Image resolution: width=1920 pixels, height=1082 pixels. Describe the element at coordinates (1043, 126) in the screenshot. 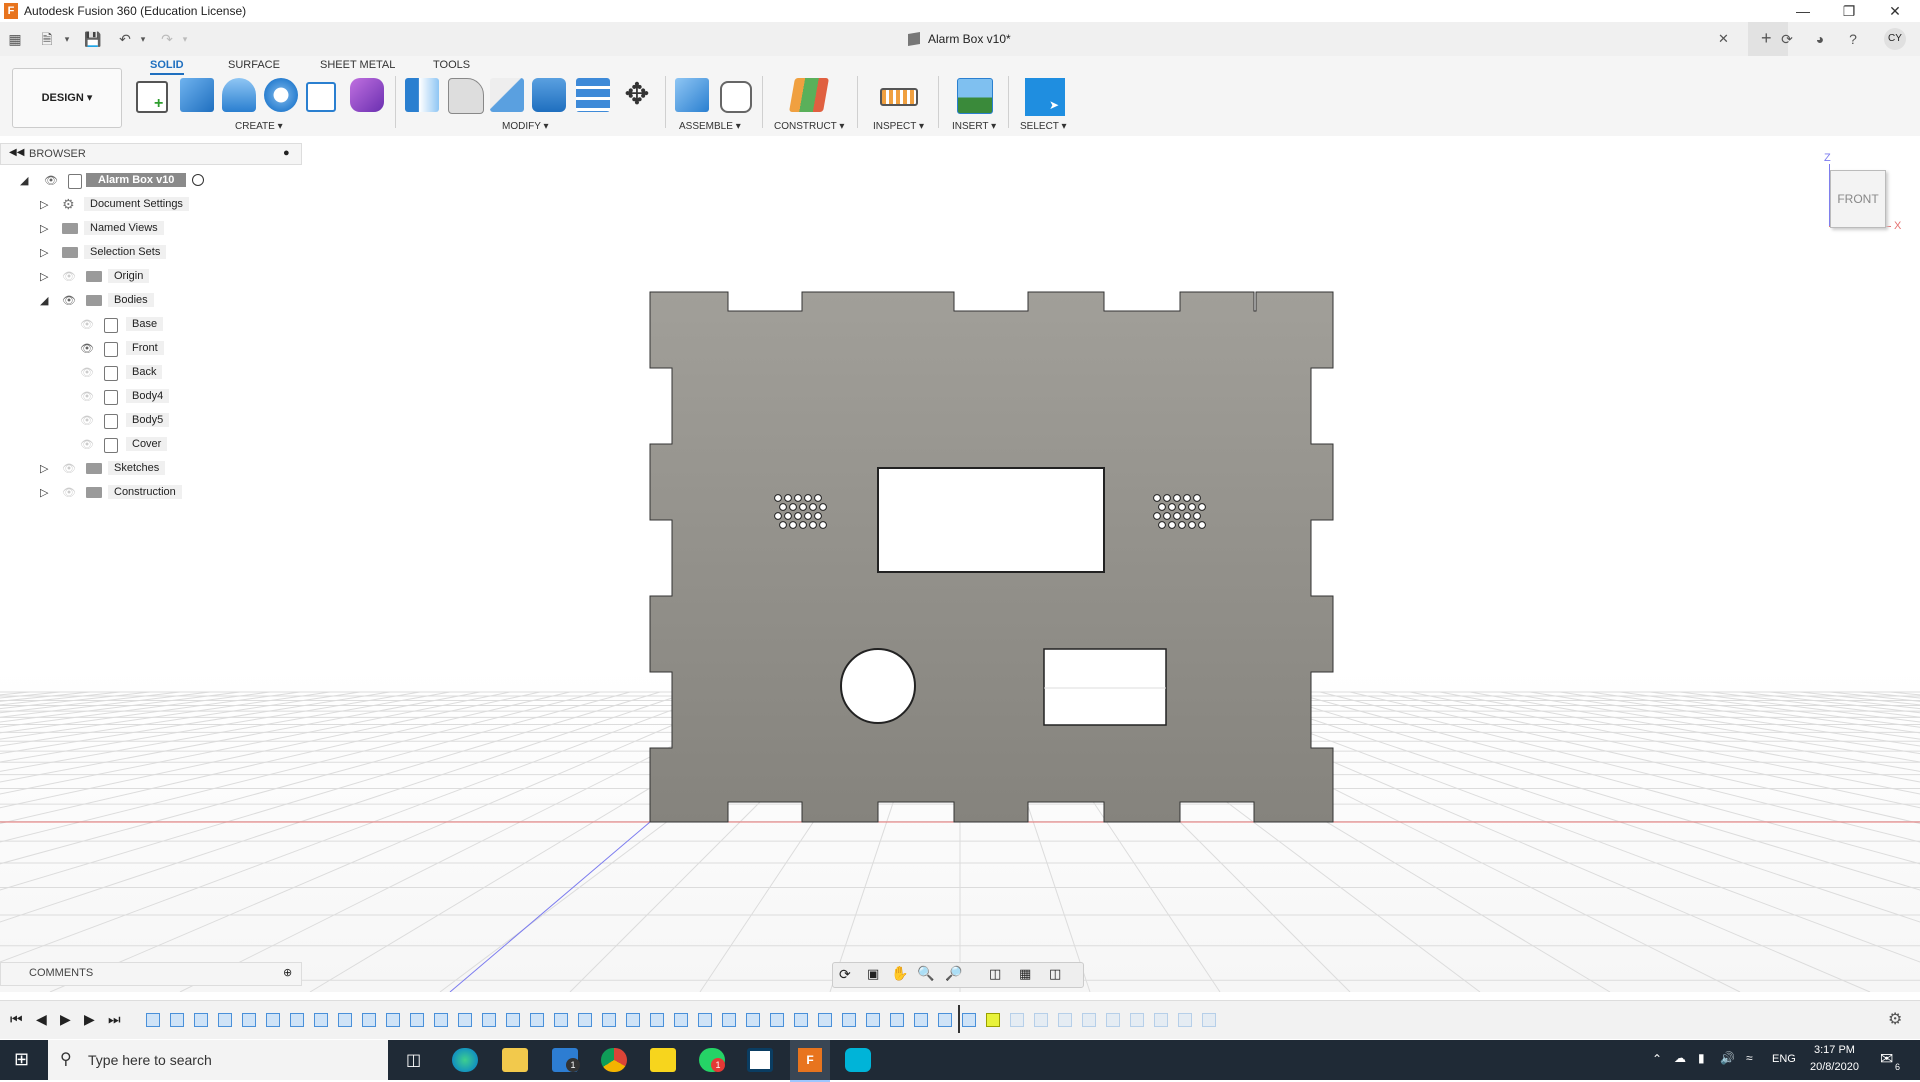

I see `select-menu: SELECT ▾` at that location.